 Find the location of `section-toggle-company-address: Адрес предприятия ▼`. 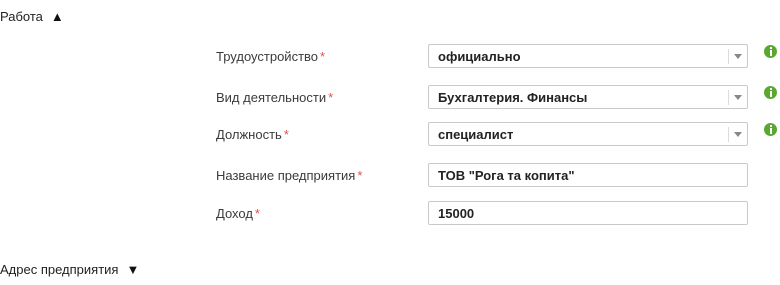

section-toggle-company-address: Адрес предприятия ▼ is located at coordinates (69, 269).